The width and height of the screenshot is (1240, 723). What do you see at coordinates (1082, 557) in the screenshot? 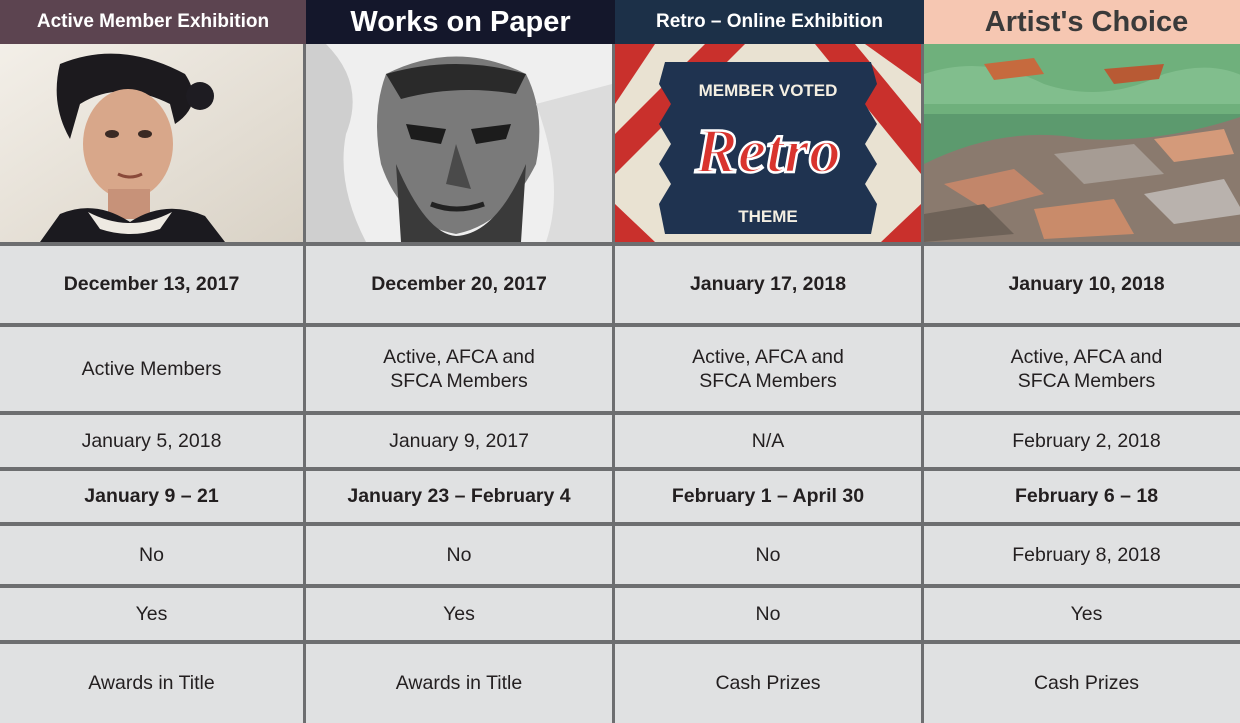
I see `reception-cell: February 8, 2018` at bounding box center [1082, 557].